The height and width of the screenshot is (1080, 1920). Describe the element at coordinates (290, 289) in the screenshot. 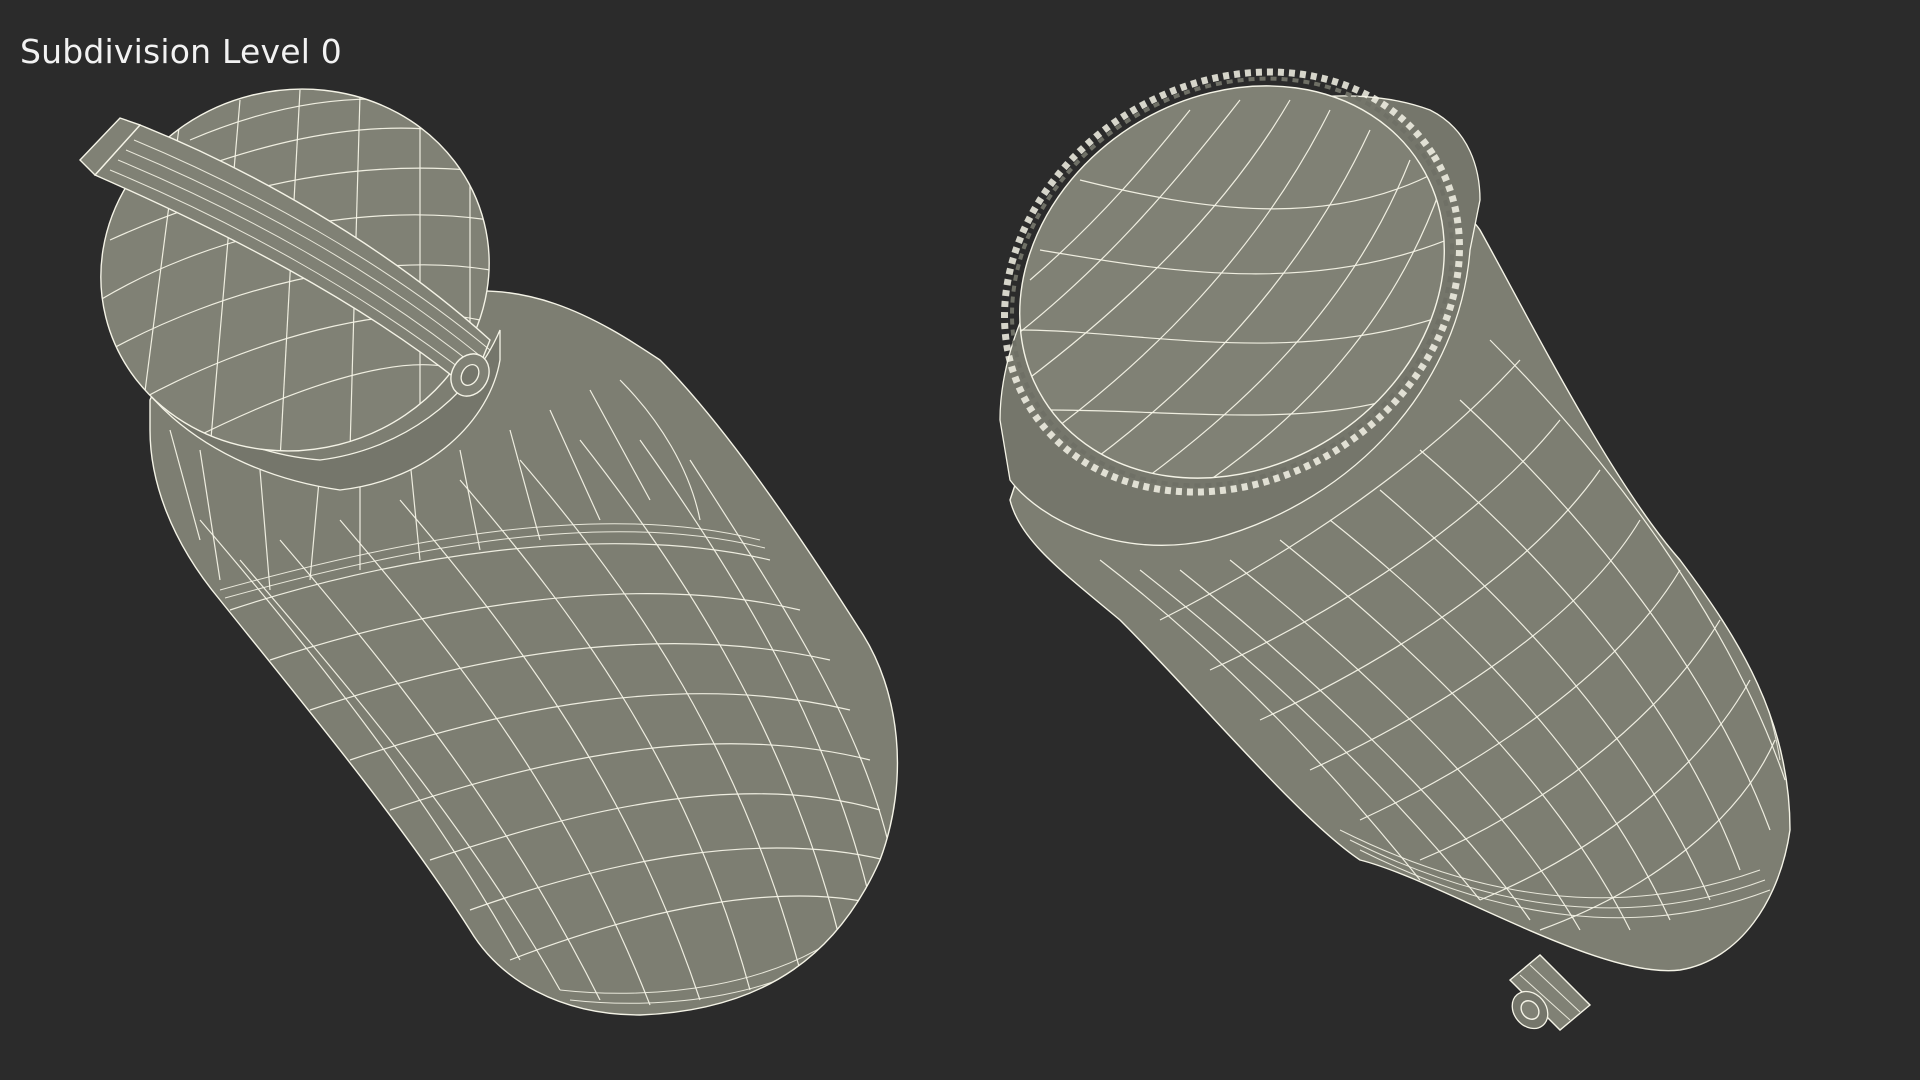

I see `left-can-cap` at that location.